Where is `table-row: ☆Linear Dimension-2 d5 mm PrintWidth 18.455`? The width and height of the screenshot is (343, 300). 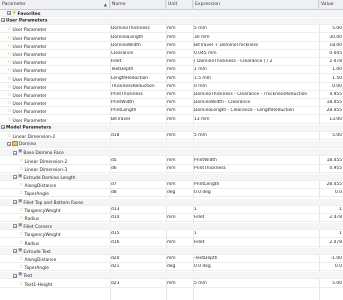 table-row: ☆Linear Dimension-2 d5 mm PrintWidth 18.455 is located at coordinates (171, 161).